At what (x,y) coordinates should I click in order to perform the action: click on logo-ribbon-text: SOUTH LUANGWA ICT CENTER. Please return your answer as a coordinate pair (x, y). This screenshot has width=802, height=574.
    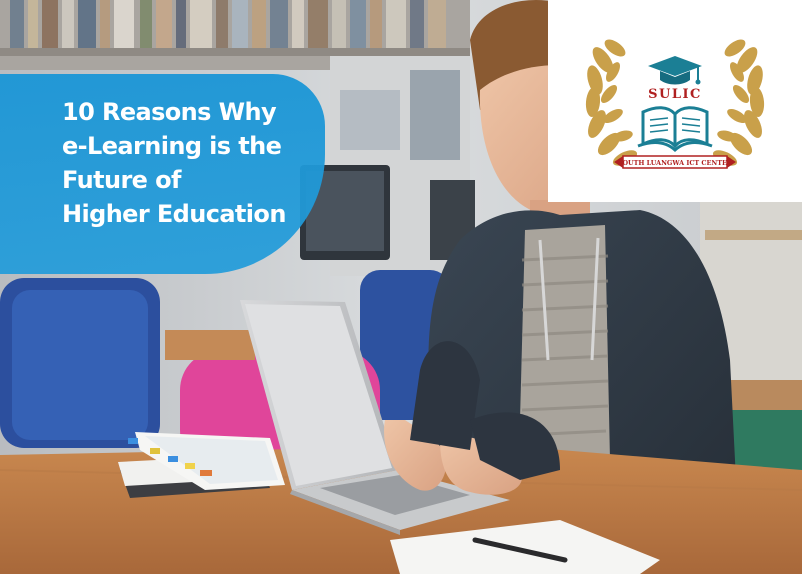
    Looking at the image, I should click on (675, 163).